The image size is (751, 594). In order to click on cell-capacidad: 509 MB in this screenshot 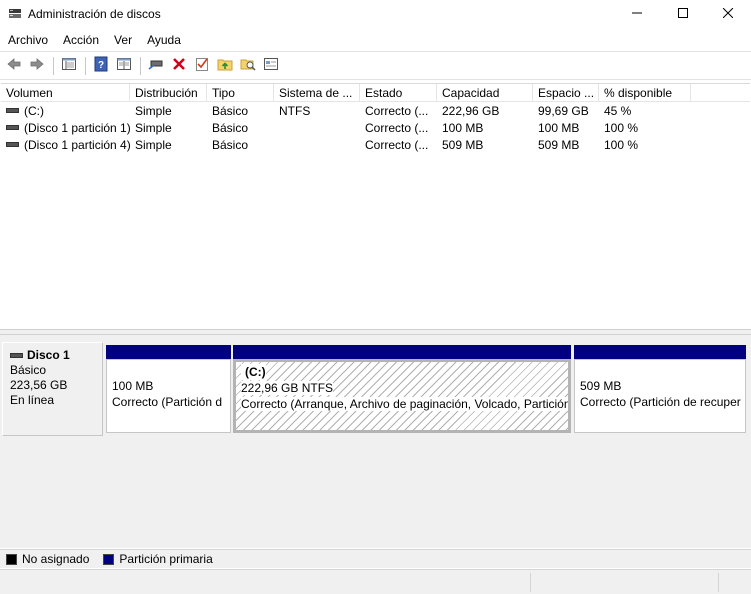, I will do `click(463, 145)`.